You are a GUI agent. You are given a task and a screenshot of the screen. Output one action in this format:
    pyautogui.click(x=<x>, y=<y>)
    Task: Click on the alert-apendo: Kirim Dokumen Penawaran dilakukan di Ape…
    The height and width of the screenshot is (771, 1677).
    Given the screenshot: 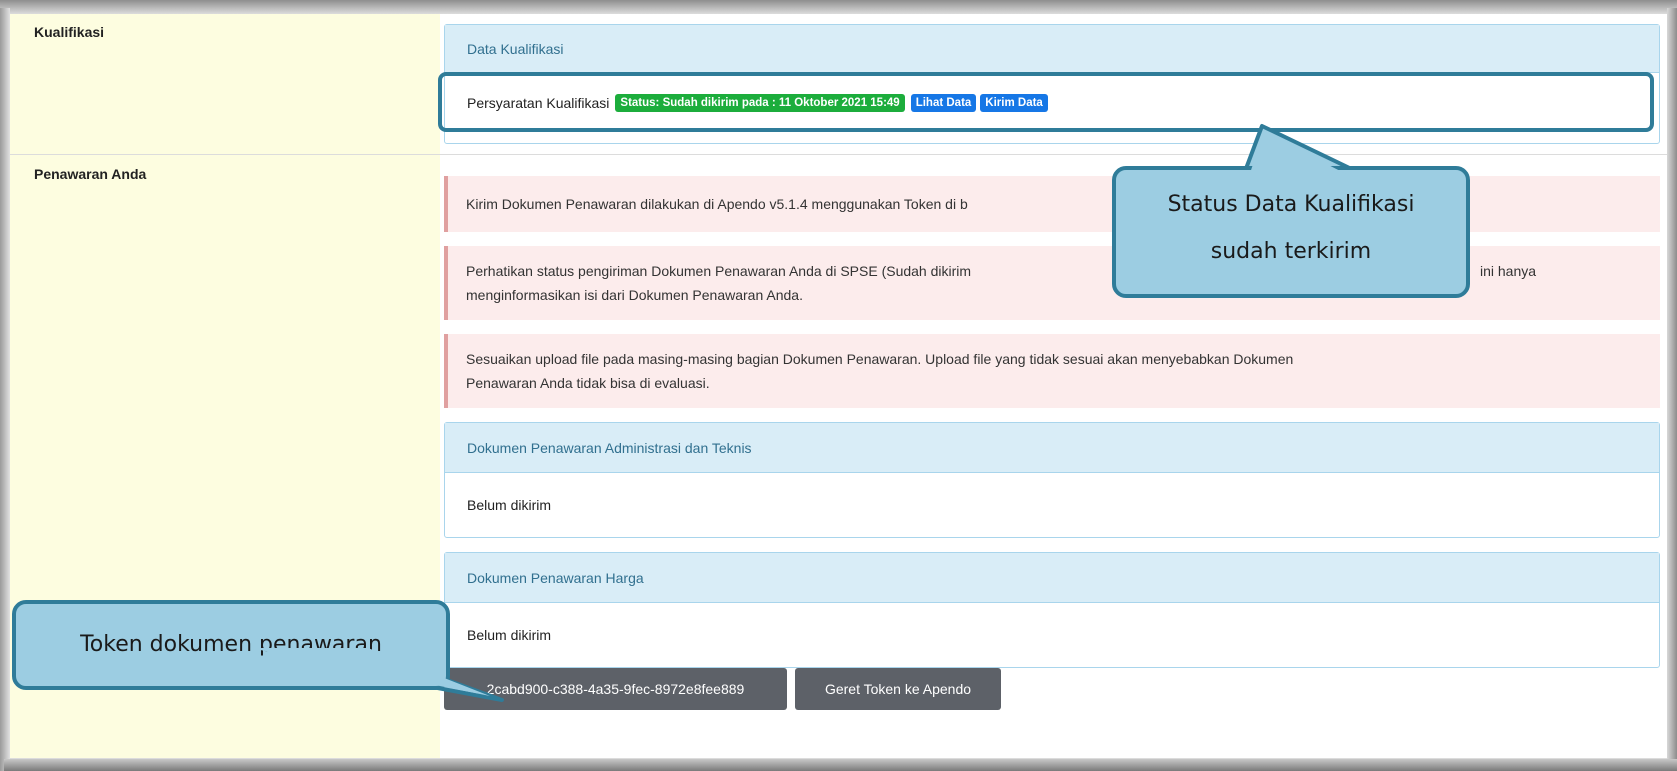 What is the action you would take?
    pyautogui.click(x=1052, y=204)
    